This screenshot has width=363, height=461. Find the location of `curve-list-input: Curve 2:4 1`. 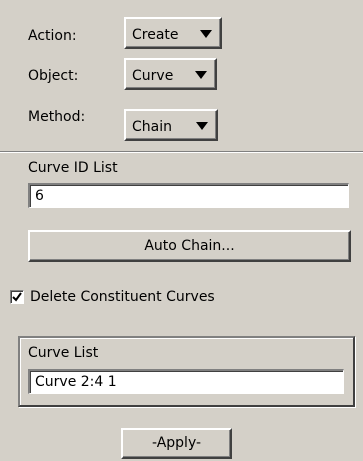

curve-list-input: Curve 2:4 1 is located at coordinates (186, 381).